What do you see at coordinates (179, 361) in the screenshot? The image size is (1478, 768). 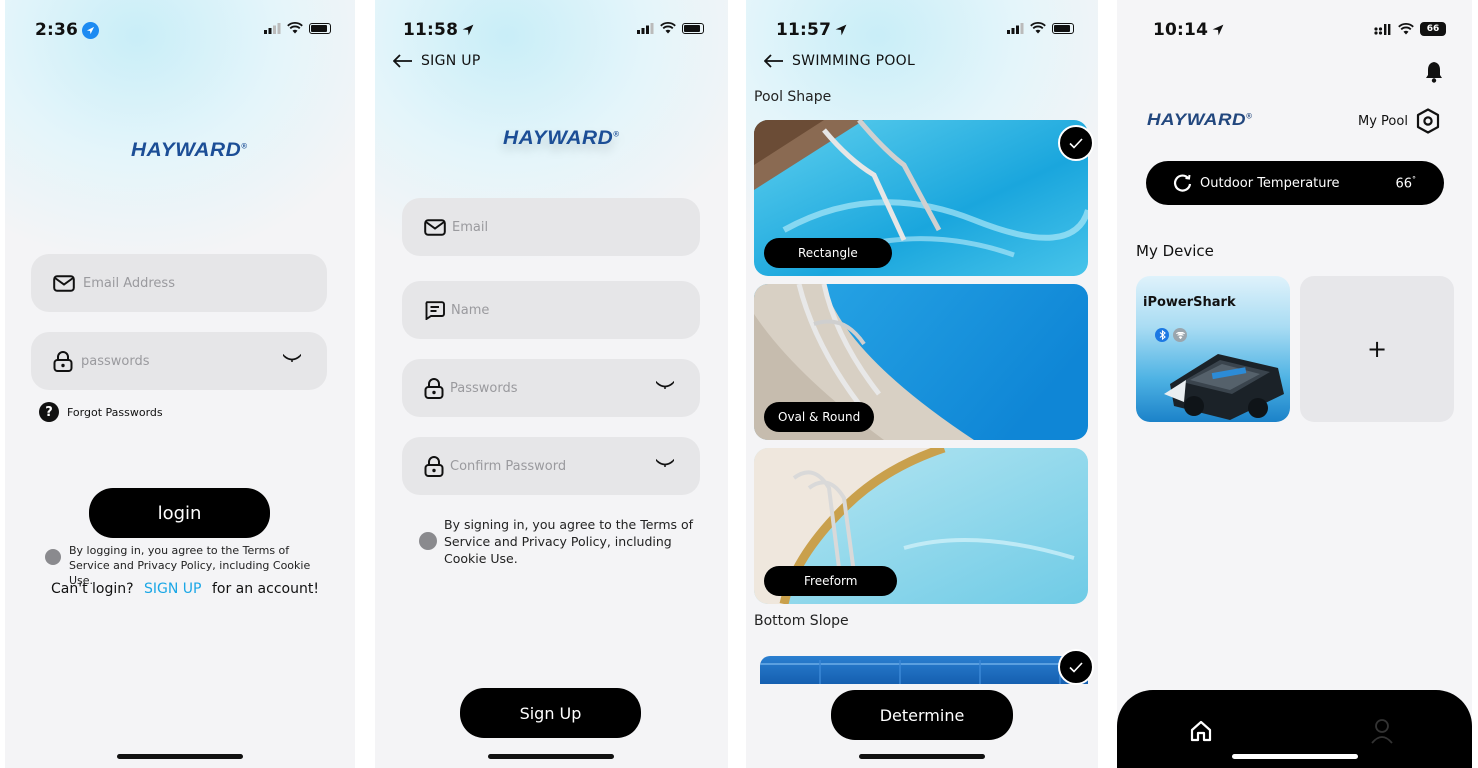 I see `password-field: passwords` at bounding box center [179, 361].